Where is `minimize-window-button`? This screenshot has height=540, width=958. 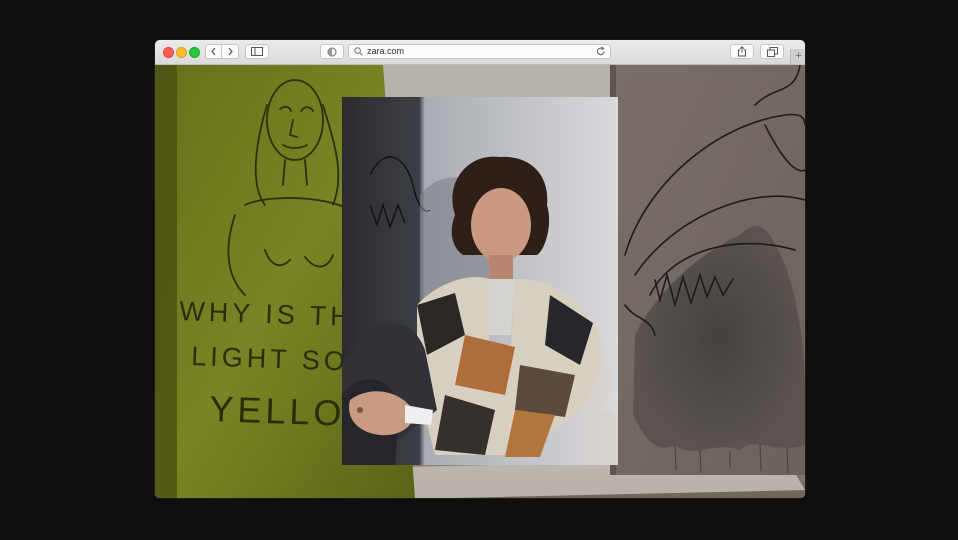 minimize-window-button is located at coordinates (181, 52).